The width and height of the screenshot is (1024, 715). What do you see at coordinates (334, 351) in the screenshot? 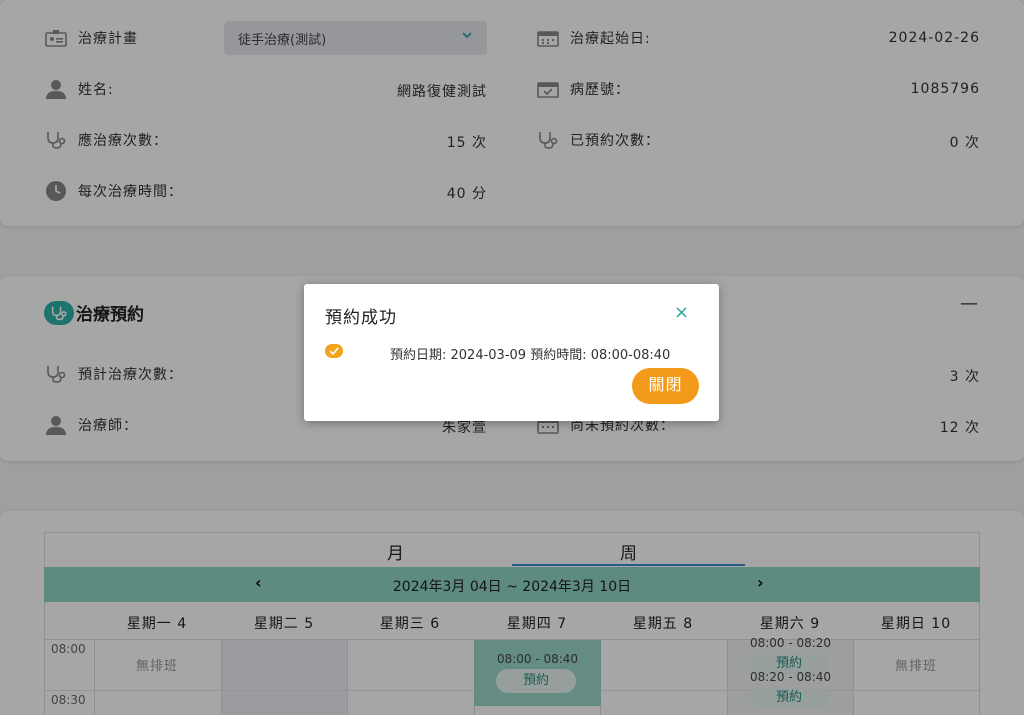
I see `check-icon` at bounding box center [334, 351].